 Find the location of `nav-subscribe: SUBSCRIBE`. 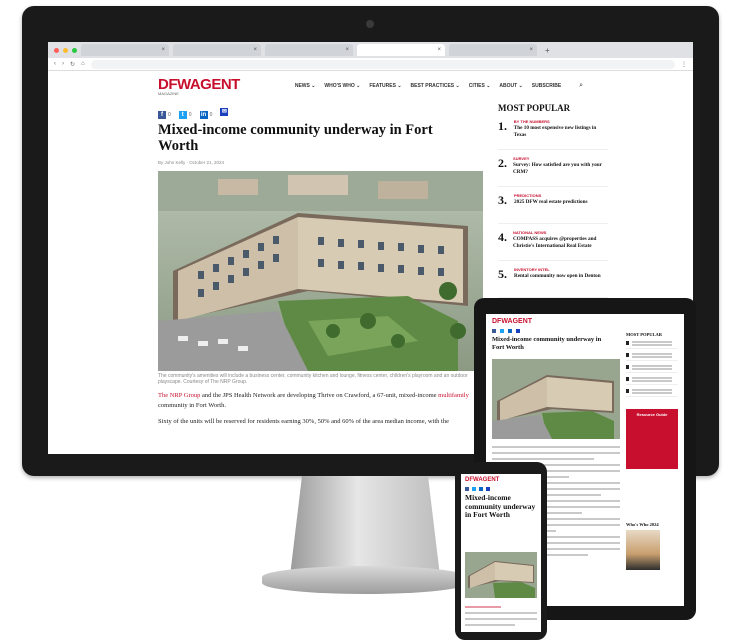

nav-subscribe: SUBSCRIBE is located at coordinates (546, 86).